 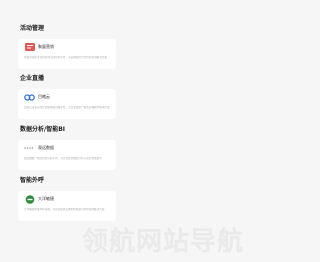 What do you see at coordinates (32, 180) in the screenshot?
I see `section-title-call: 智能外呼` at bounding box center [32, 180].